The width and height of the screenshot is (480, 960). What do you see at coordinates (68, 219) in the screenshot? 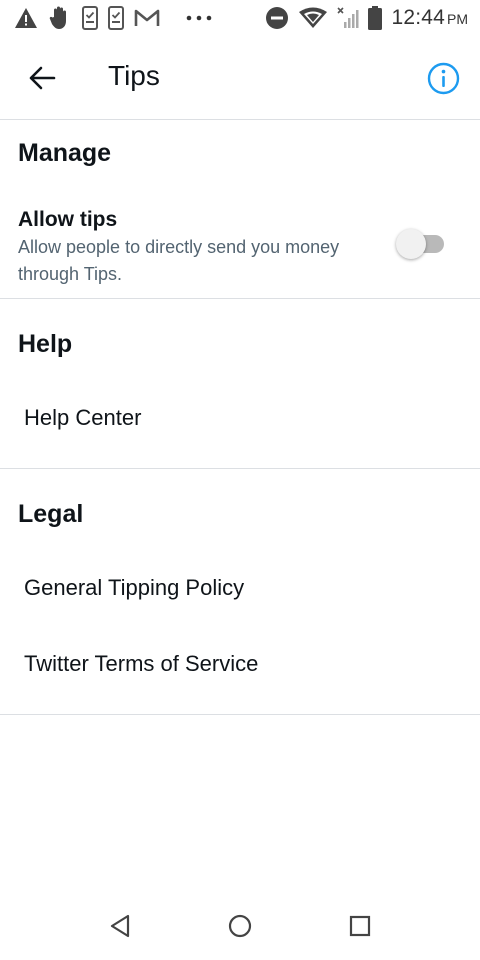
I see `allow-tips-title: Allow tips` at bounding box center [68, 219].